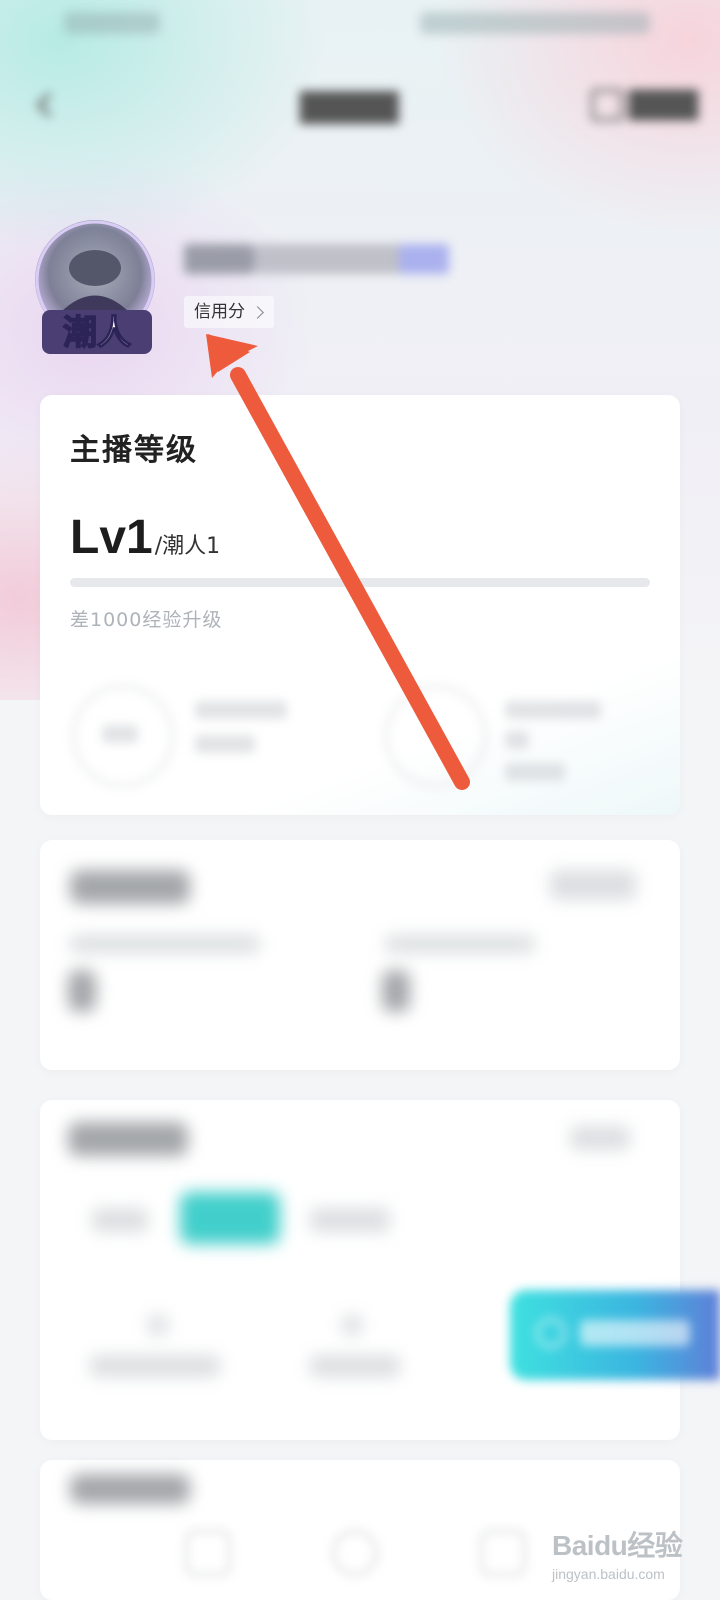  What do you see at coordinates (208, 1553) in the screenshot?
I see `nav-back-icon` at bounding box center [208, 1553].